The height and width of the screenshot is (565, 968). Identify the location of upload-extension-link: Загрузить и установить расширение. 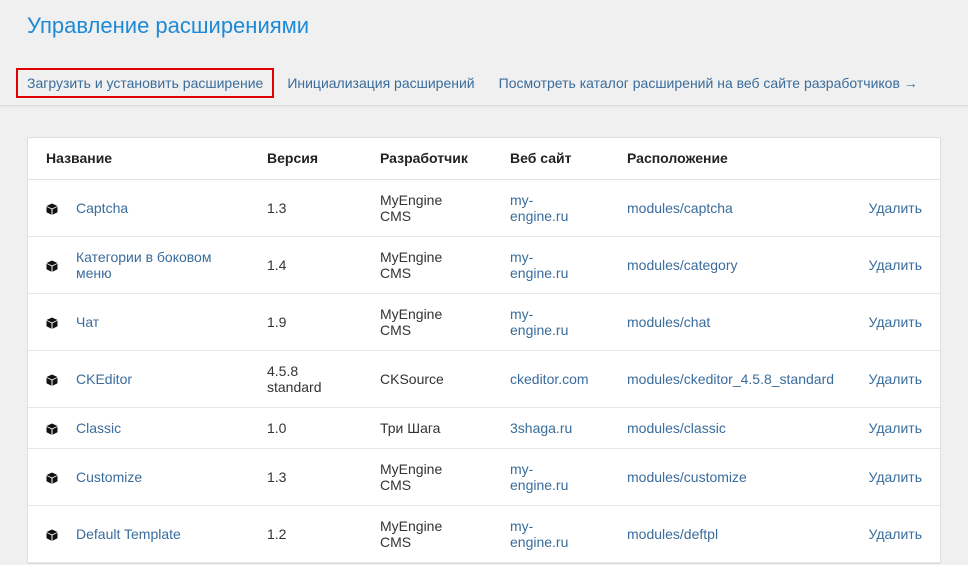
(145, 82).